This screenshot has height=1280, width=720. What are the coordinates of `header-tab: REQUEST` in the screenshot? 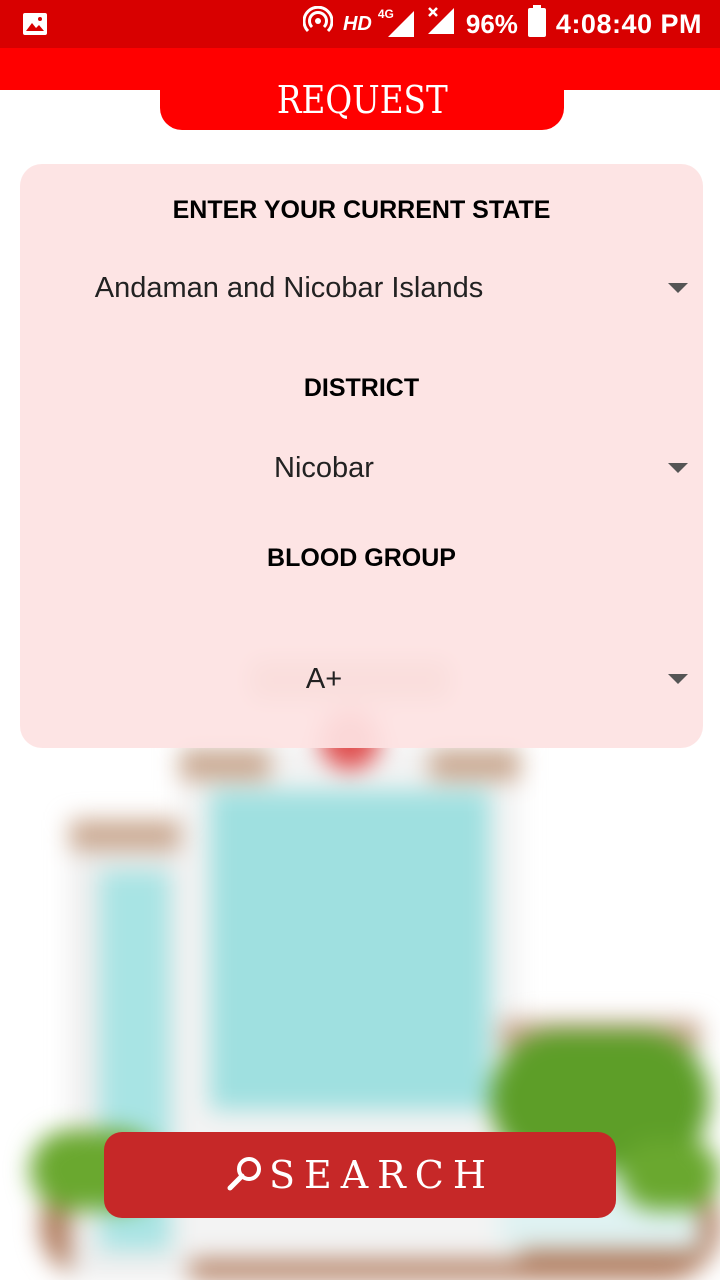 It's located at (362, 100).